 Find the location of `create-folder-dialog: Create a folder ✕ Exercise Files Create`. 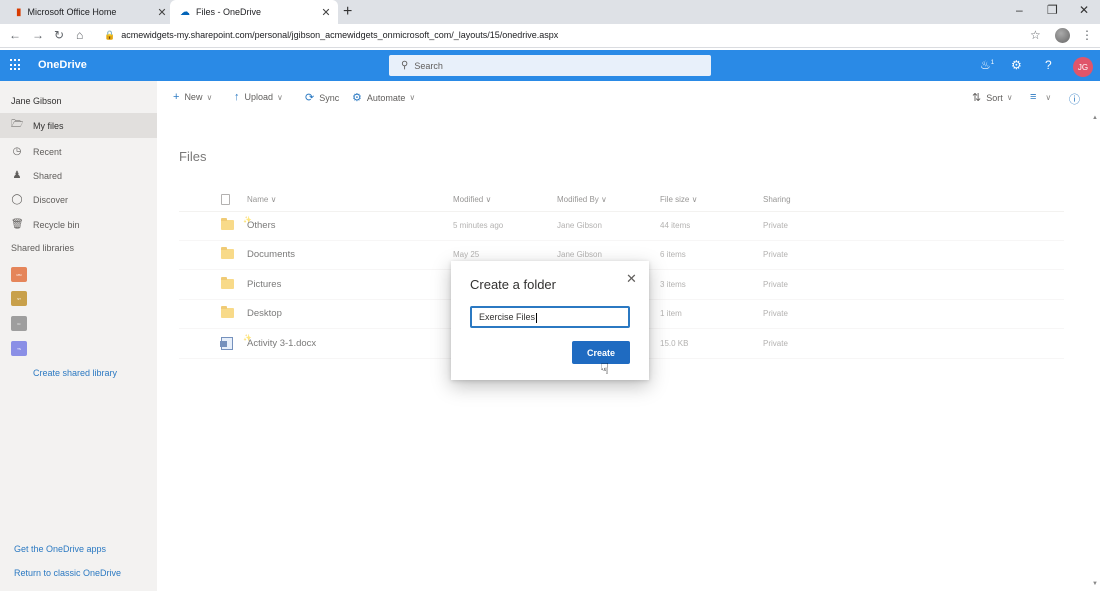

create-folder-dialog: Create a folder ✕ Exercise Files Create is located at coordinates (550, 320).